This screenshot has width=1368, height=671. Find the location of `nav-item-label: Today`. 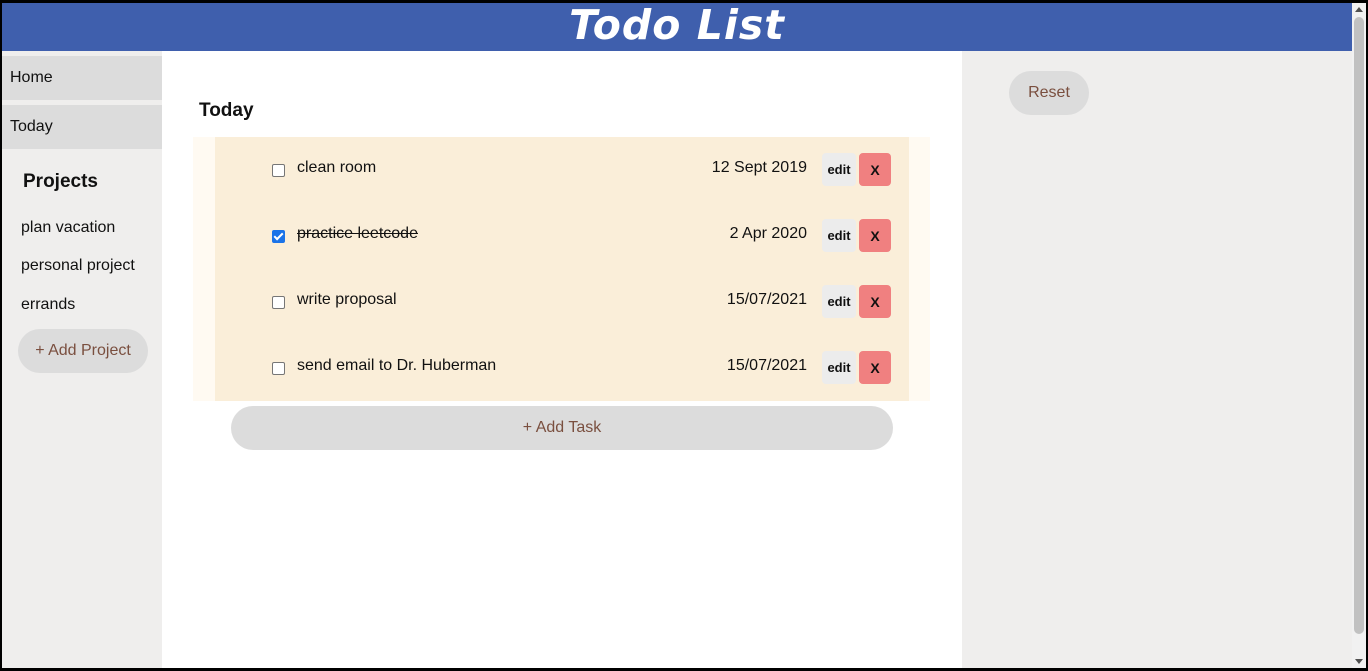

nav-item-label: Today is located at coordinates (31, 126).